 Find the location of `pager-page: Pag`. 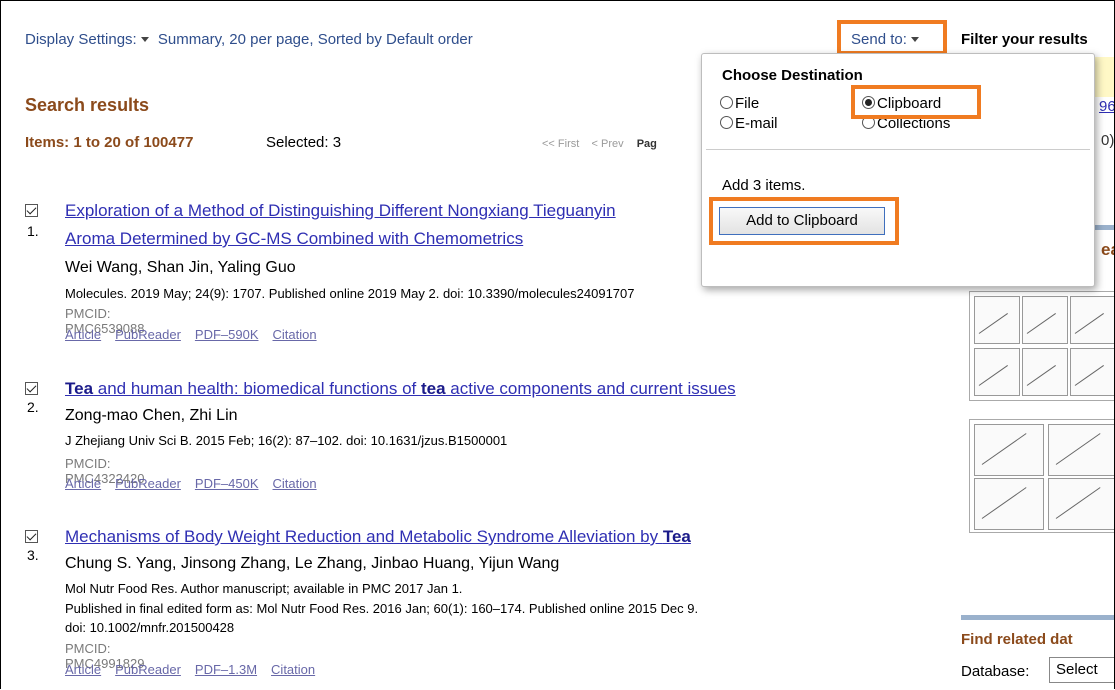

pager-page: Pag is located at coordinates (646, 144).